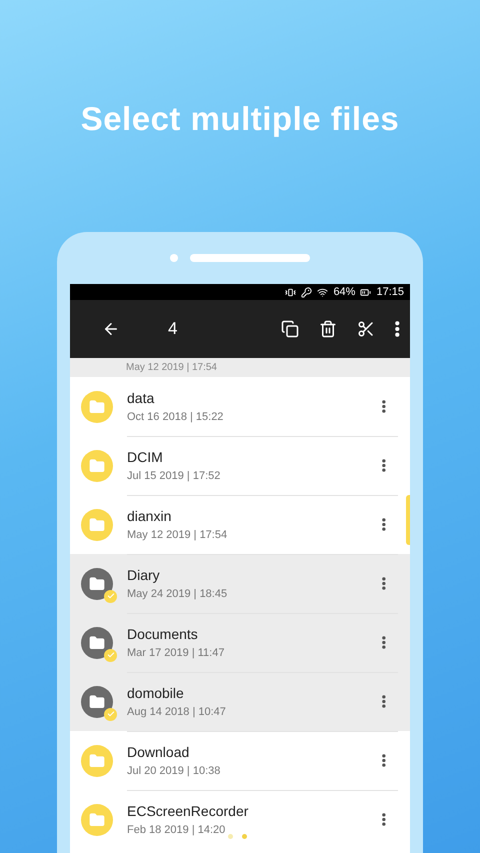 The image size is (480, 853). I want to click on scroll-indicator, so click(408, 520).